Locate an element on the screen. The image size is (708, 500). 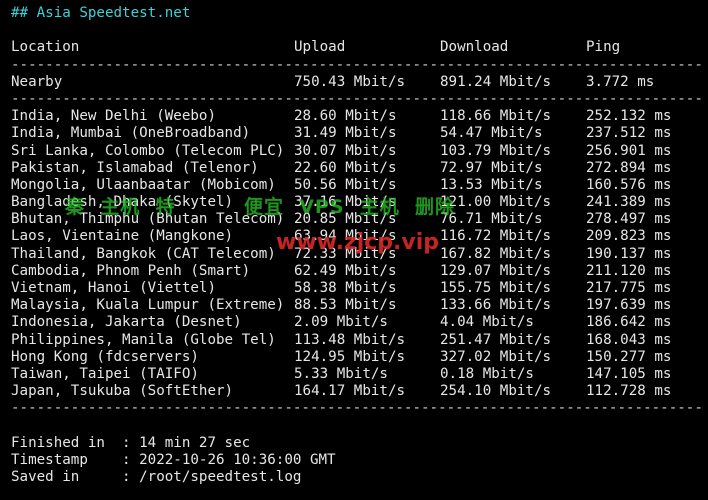
row-ping: 272.894 ms is located at coordinates (629, 167).